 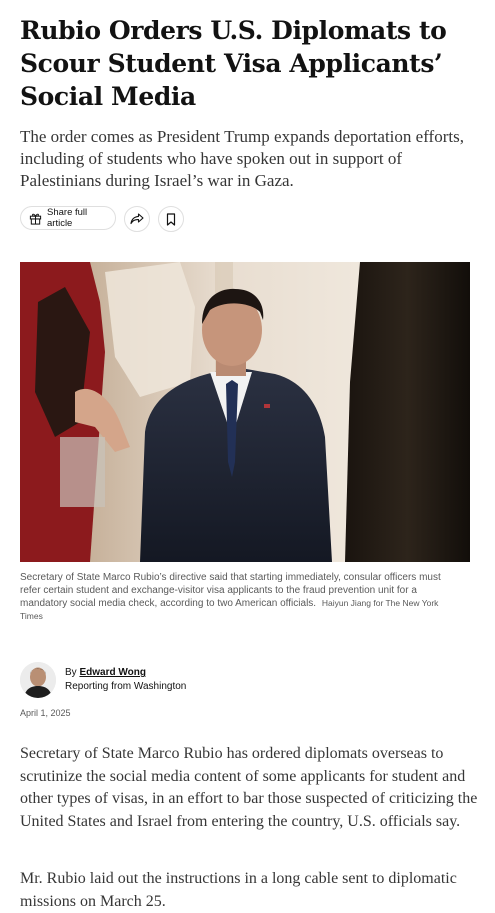 I want to click on share-button, so click(x=137, y=219).